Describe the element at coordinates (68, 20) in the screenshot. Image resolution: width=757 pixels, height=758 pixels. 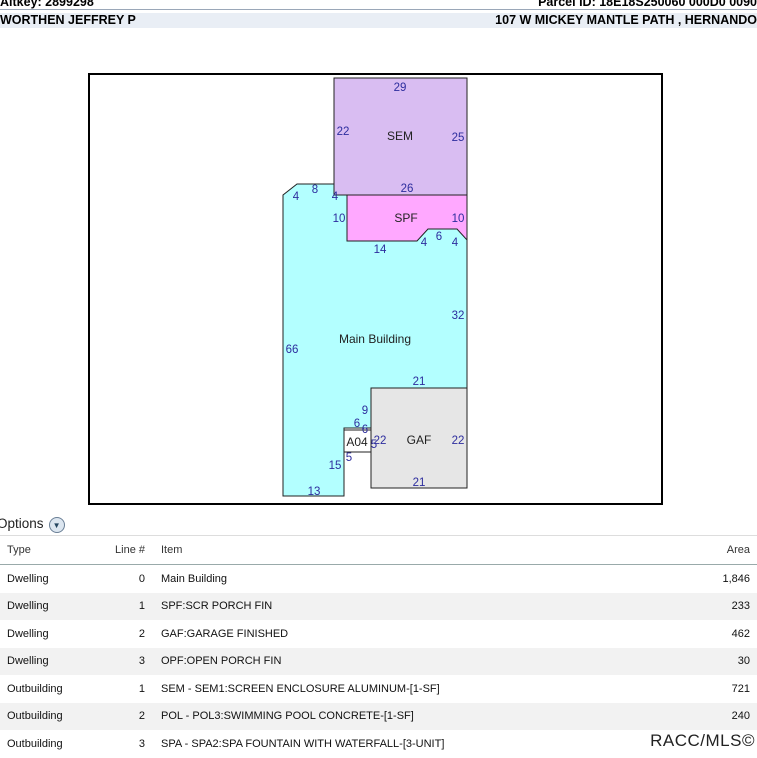
I see `owner-name: WORTHEN JEFFREY P` at that location.